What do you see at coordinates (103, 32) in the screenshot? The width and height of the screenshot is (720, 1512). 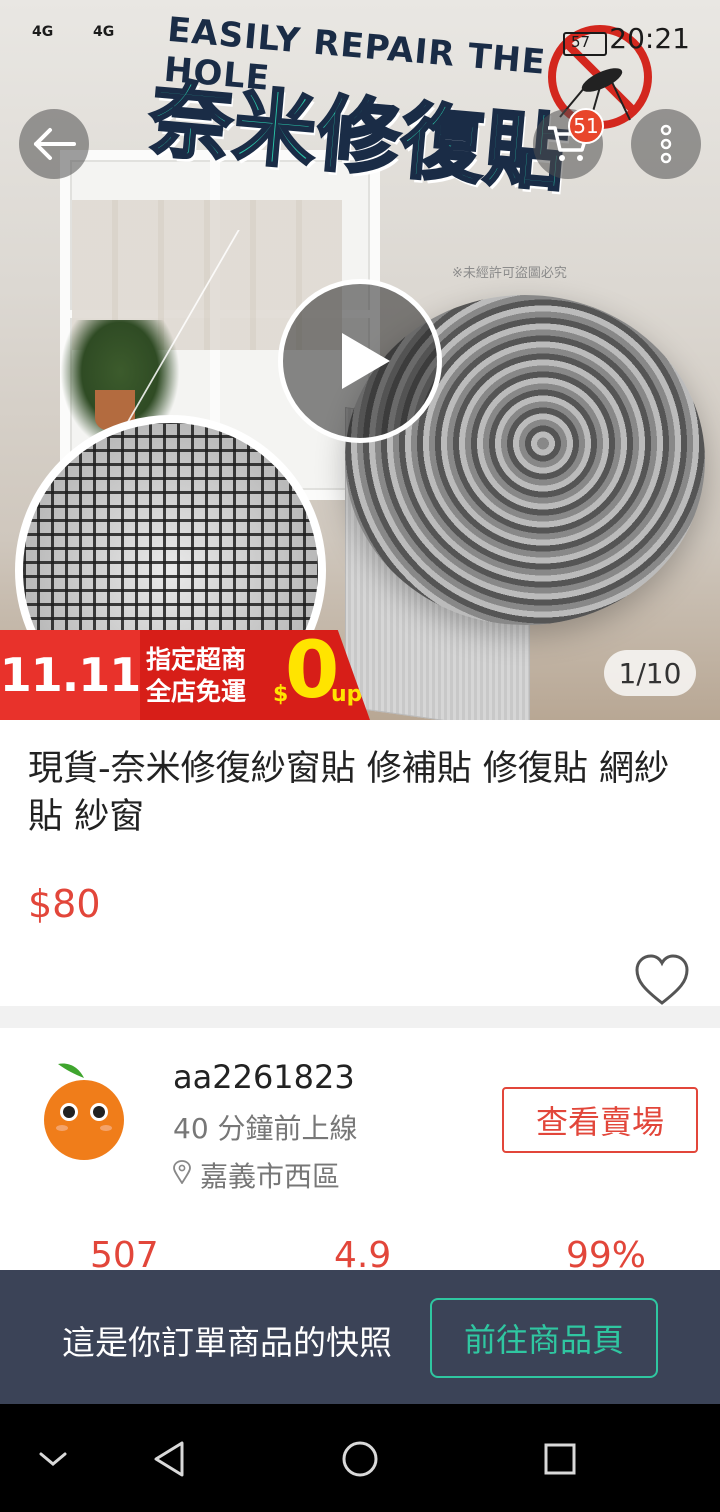 I see `signal-label-2: 4G` at bounding box center [103, 32].